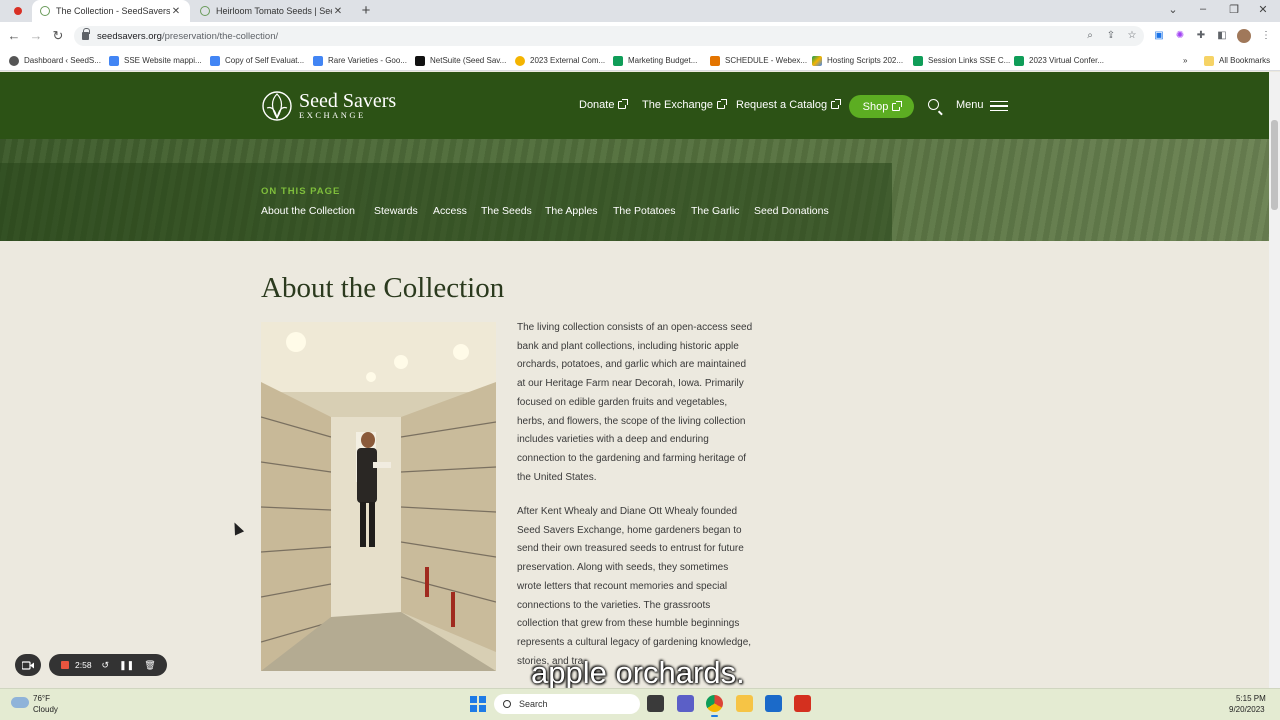  I want to click on seedsavers-favicon-icon, so click(205, 11).